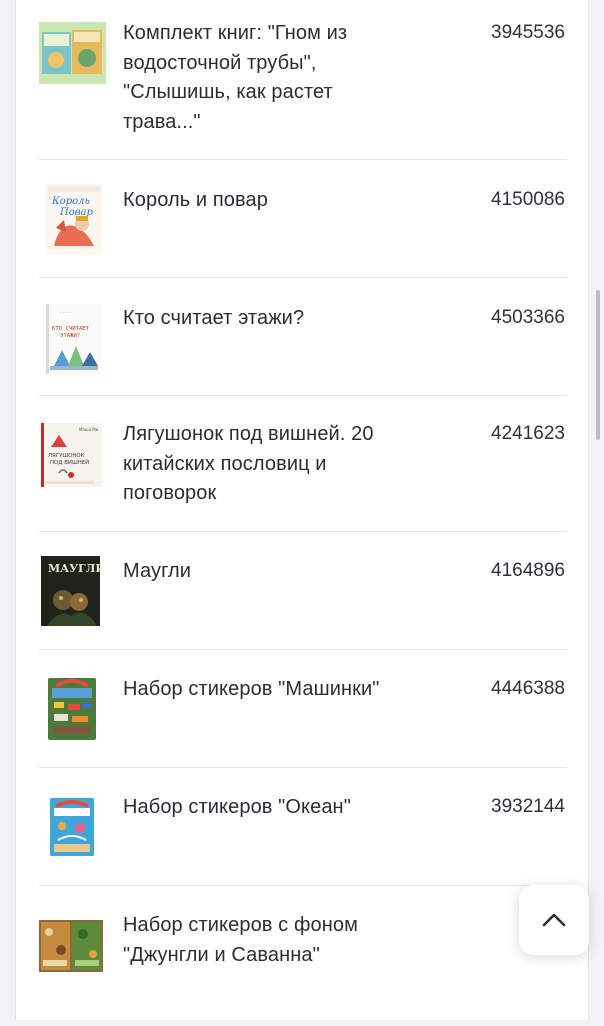 Image resolution: width=604 pixels, height=1026 pixels. Describe the element at coordinates (66, 456) in the screenshot. I see `svg-text: ЛЯГУШОНОК` at that location.